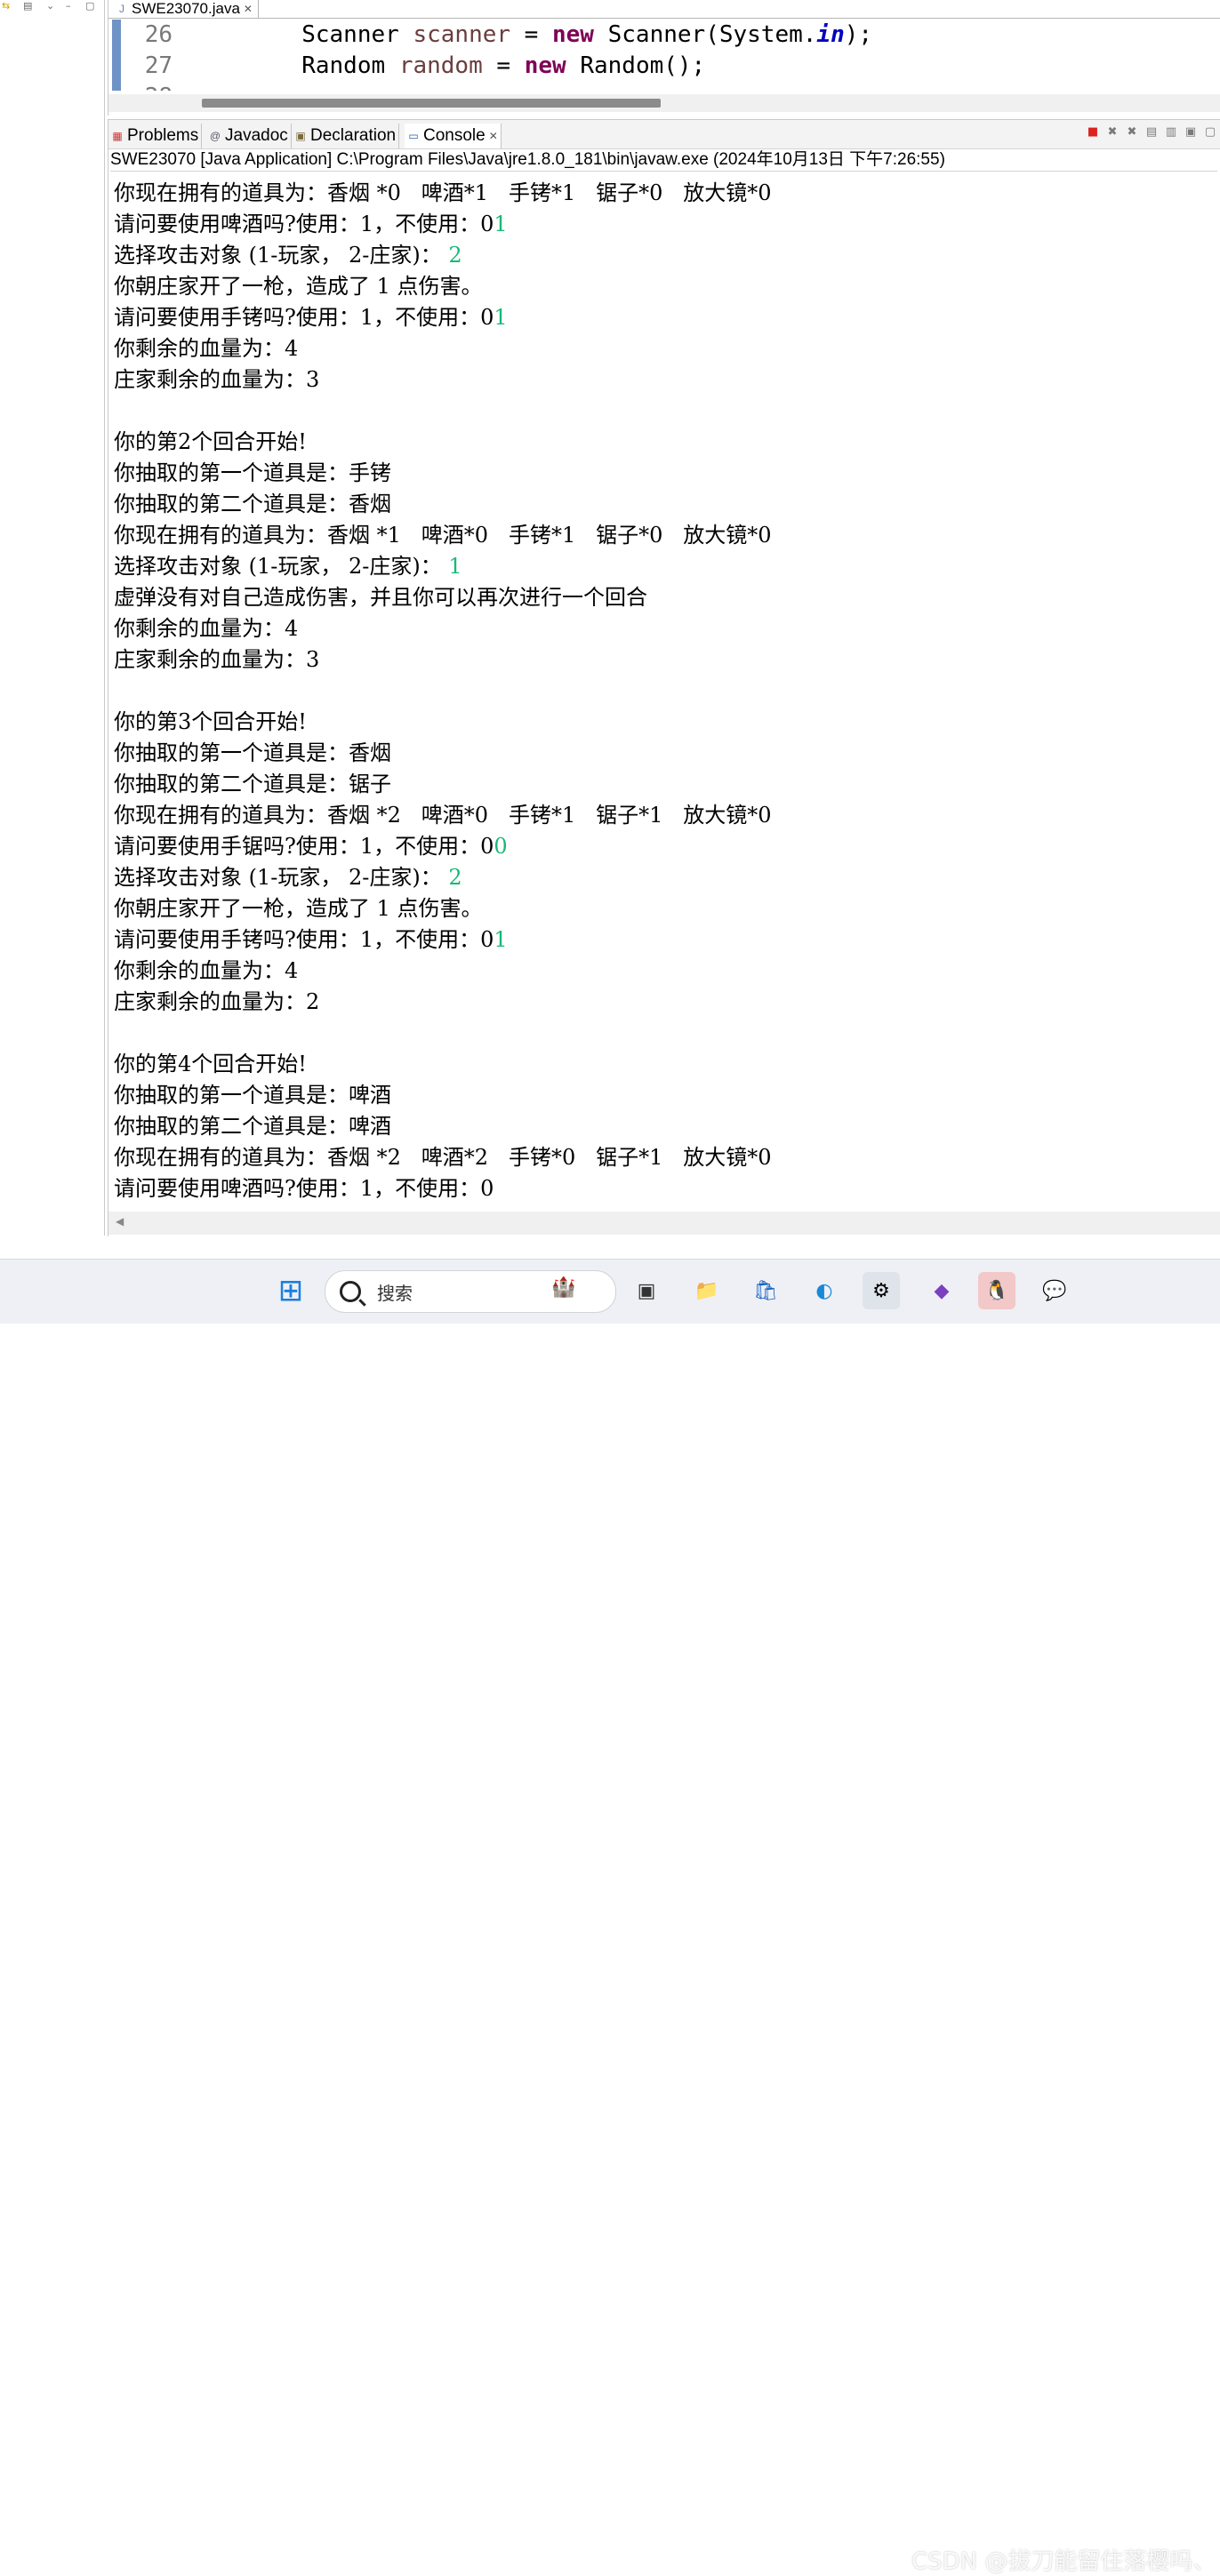 The image size is (1220, 2576). I want to click on java-file-icon: J, so click(122, 9).